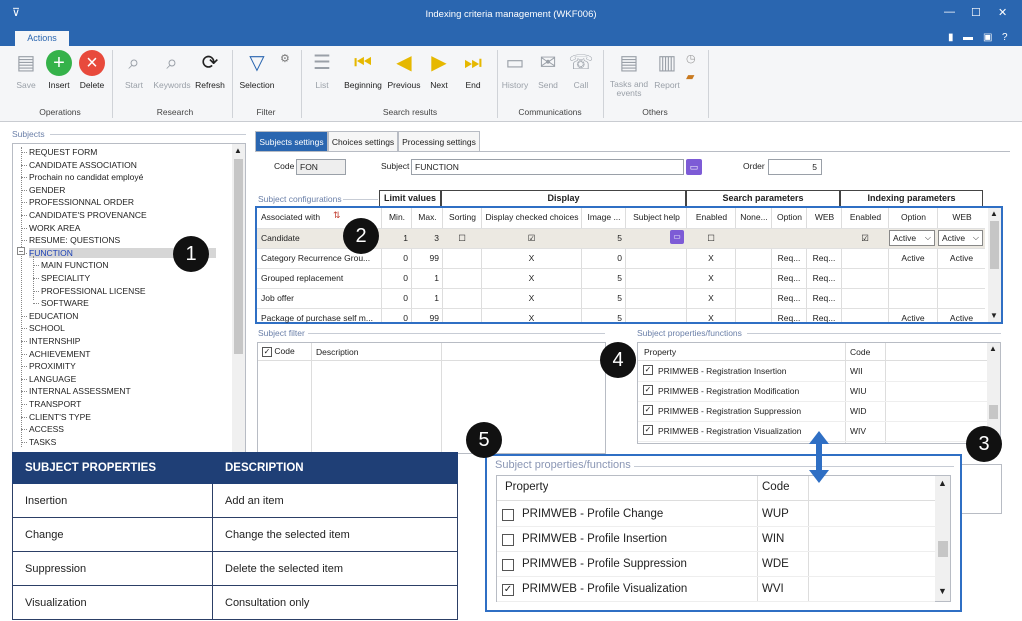  I want to click on clock-icon: ◷, so click(691, 58).